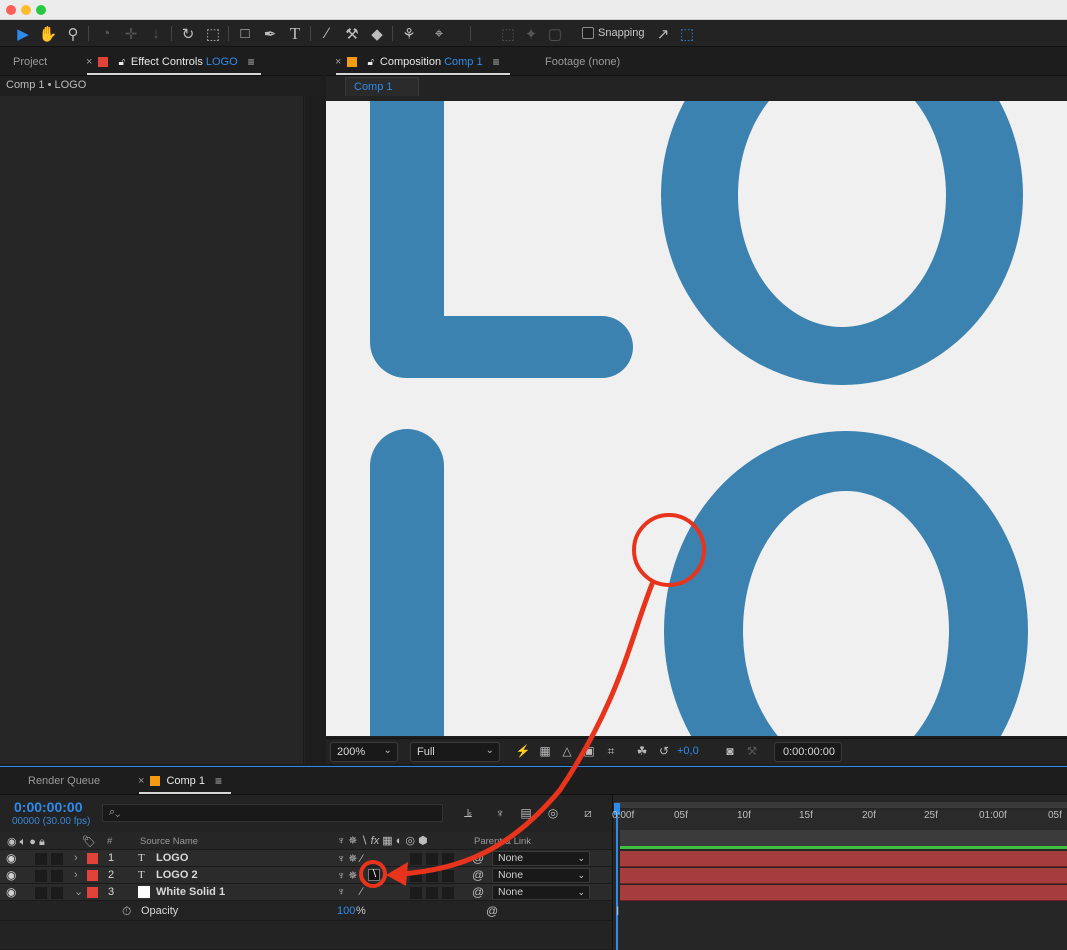 The height and width of the screenshot is (950, 1067). Describe the element at coordinates (48, 33) in the screenshot. I see `hand-tool-icon: ✋` at that location.